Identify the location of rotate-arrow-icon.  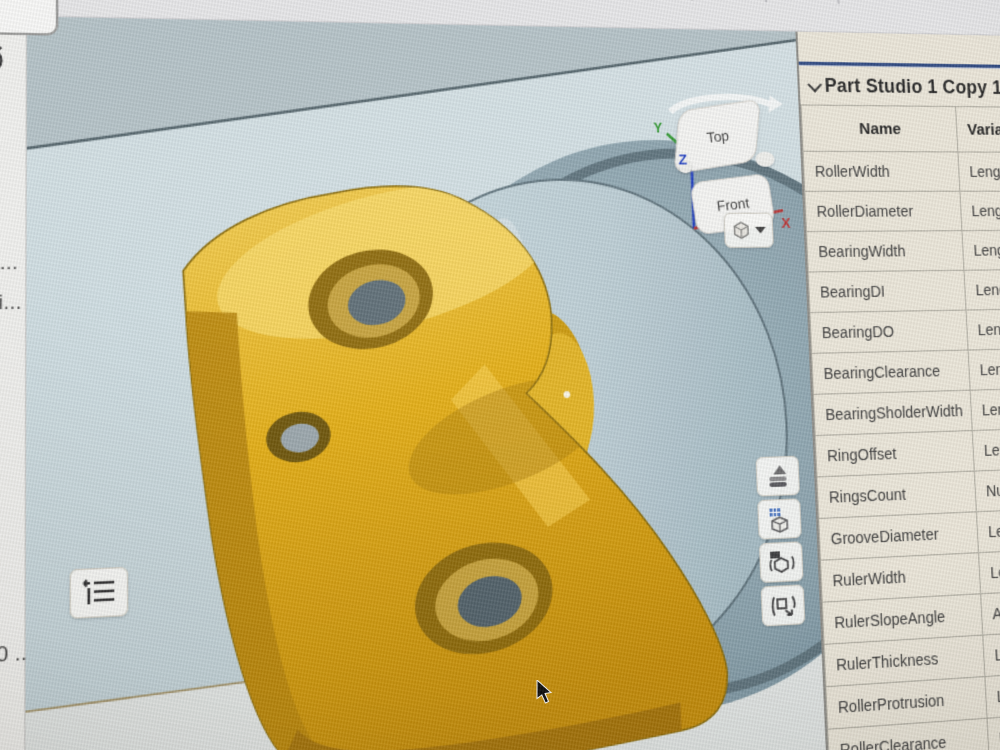
(775, 104).